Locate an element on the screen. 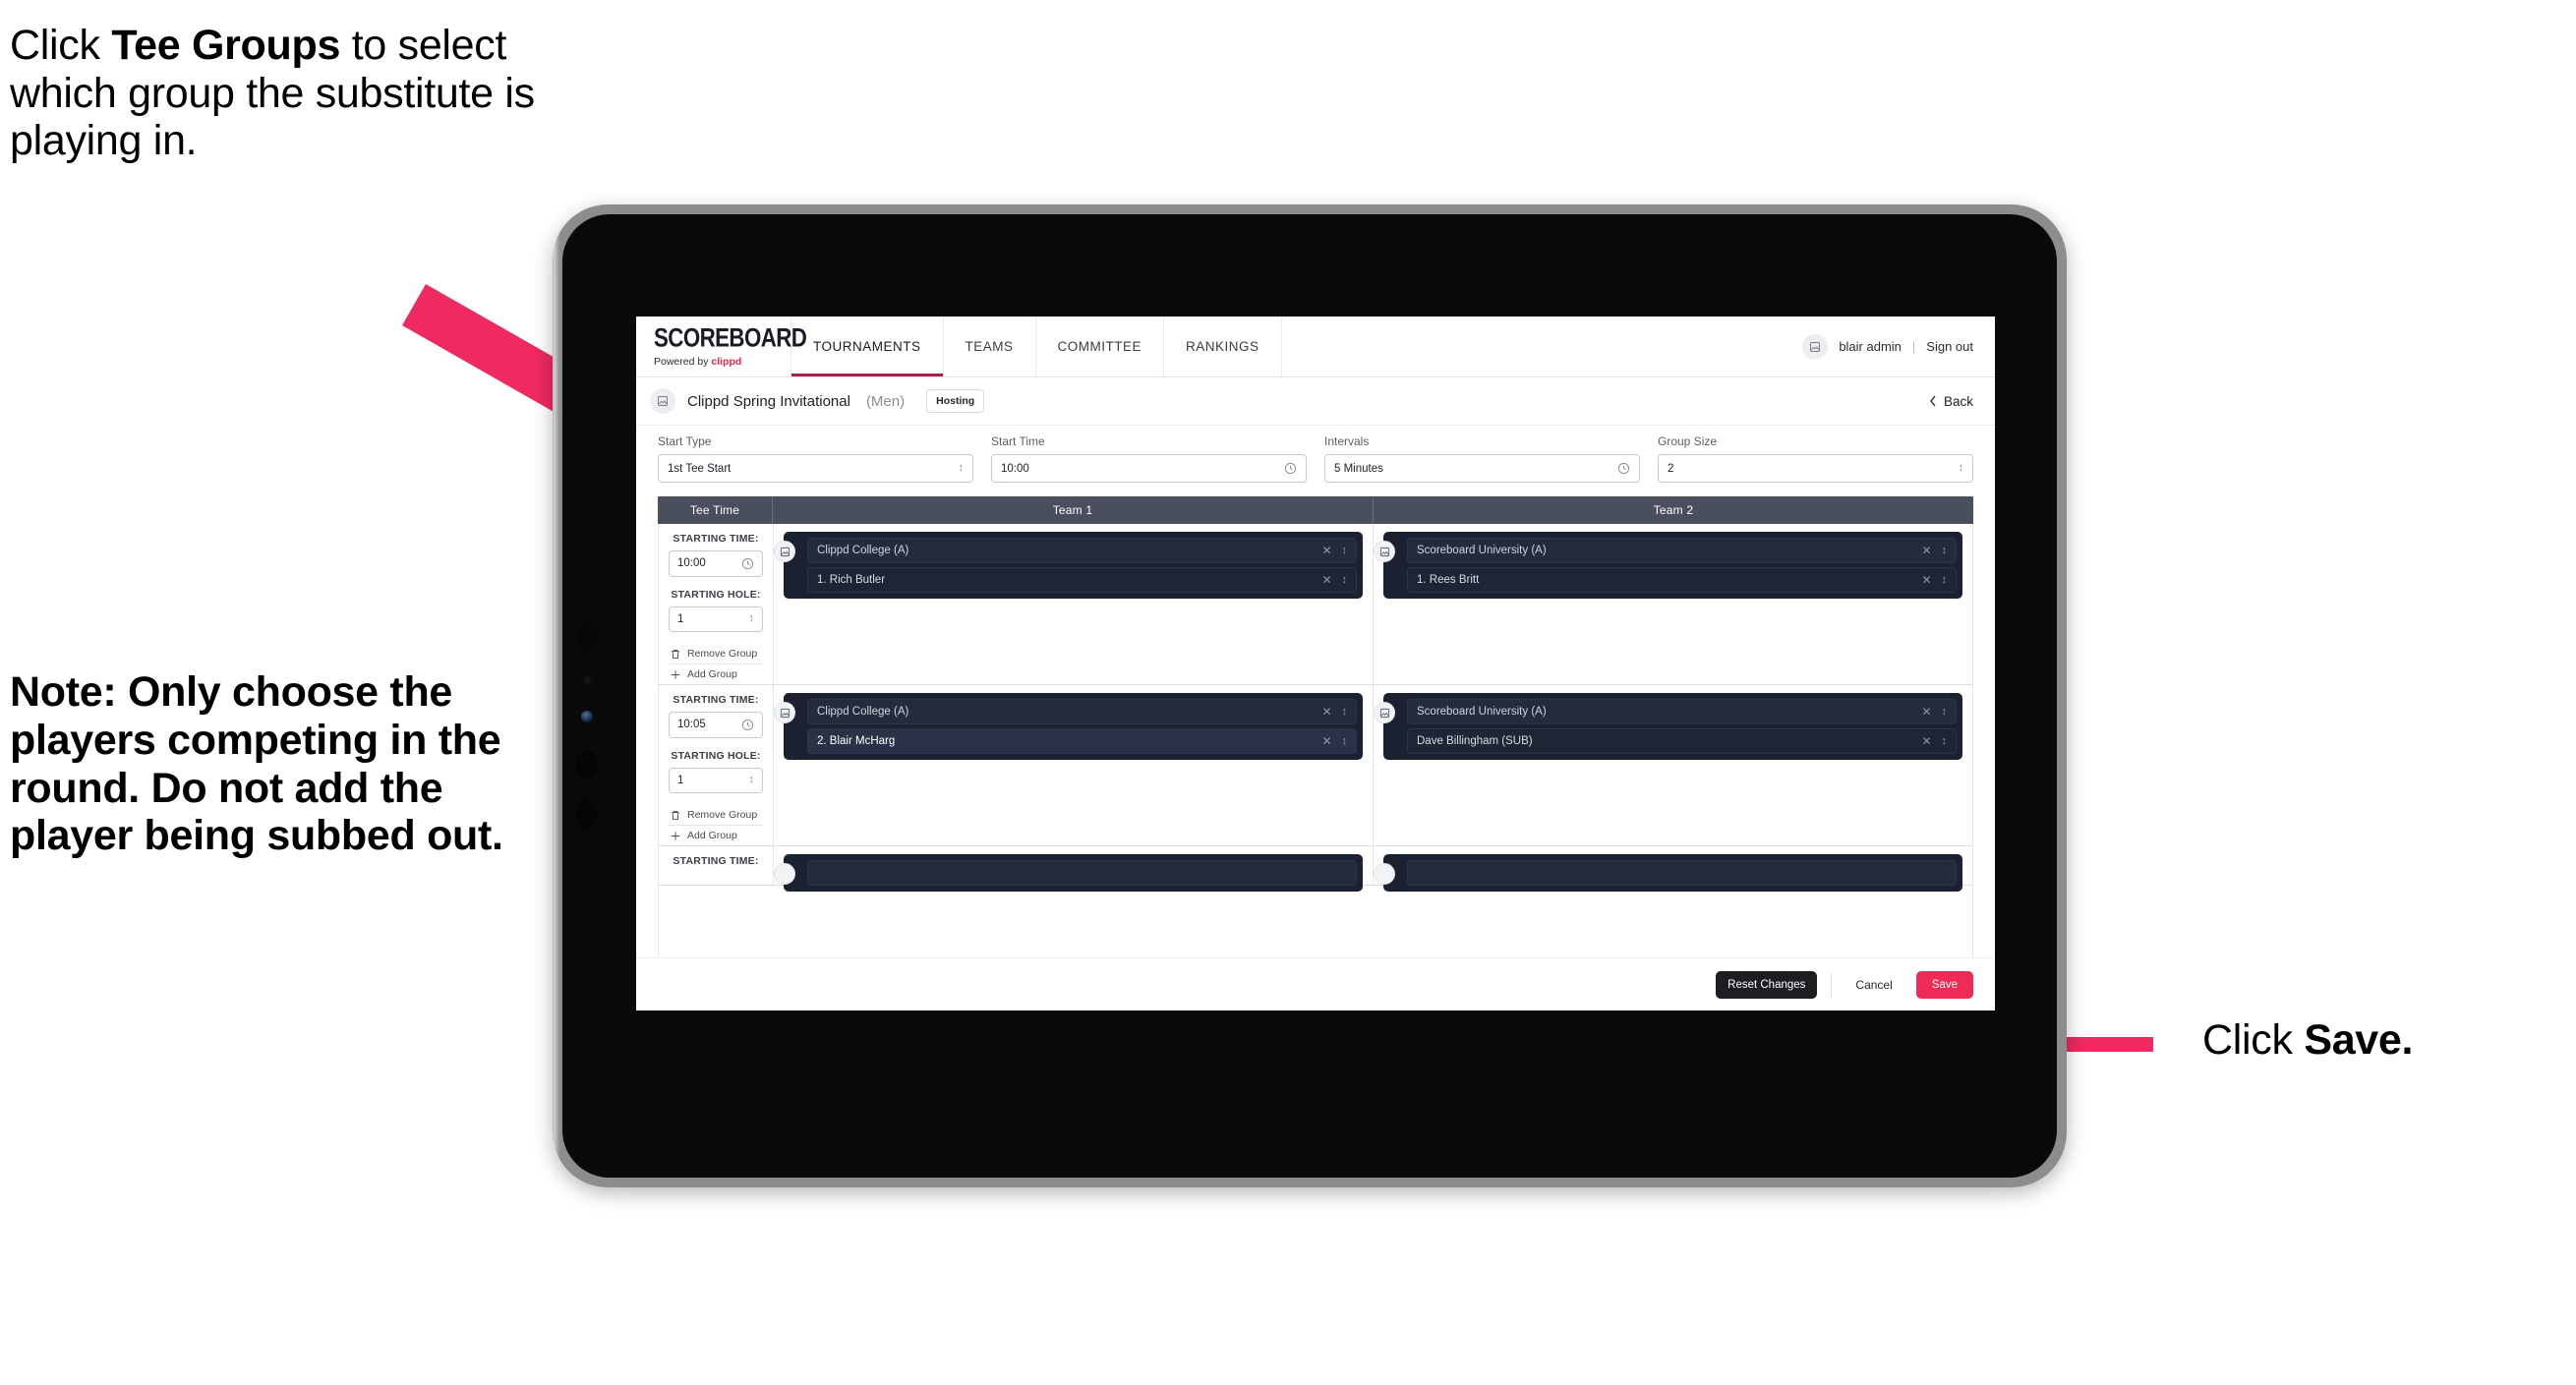 The height and width of the screenshot is (1385, 2576). team-logo-icon is located at coordinates (784, 712).